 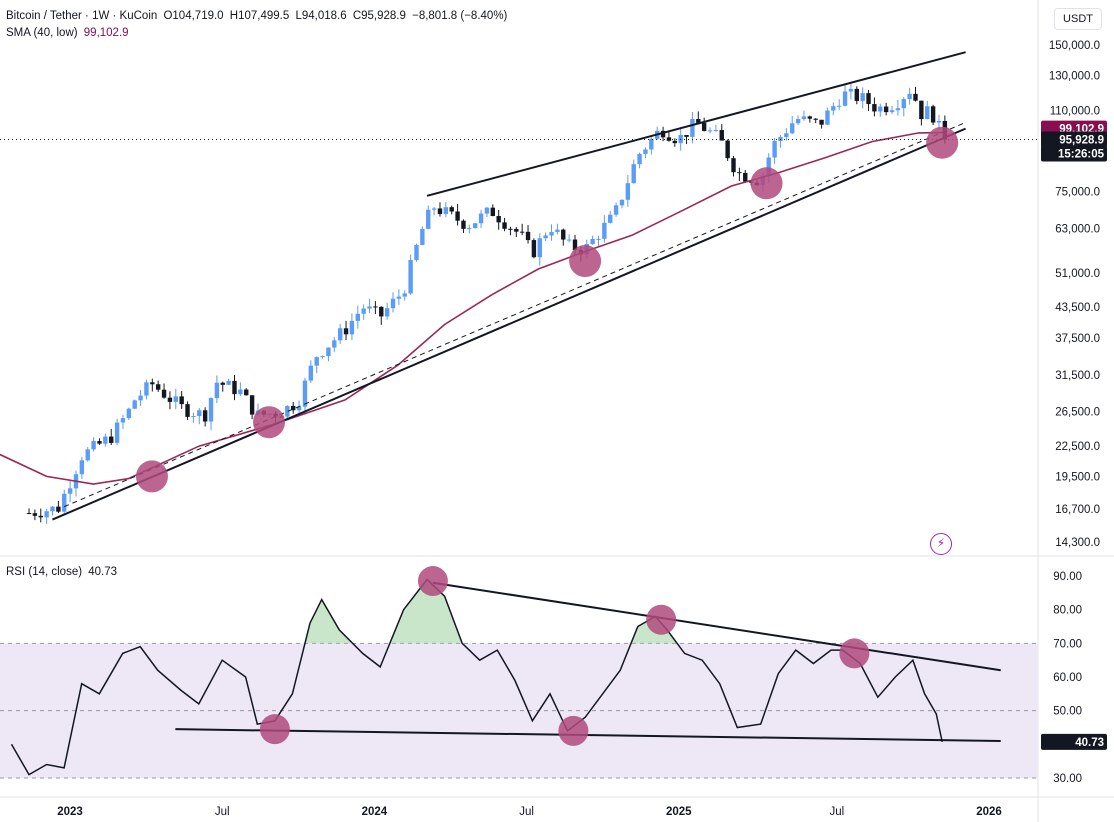 I want to click on rsi-value-tag: 40.73, so click(x=1089, y=743).